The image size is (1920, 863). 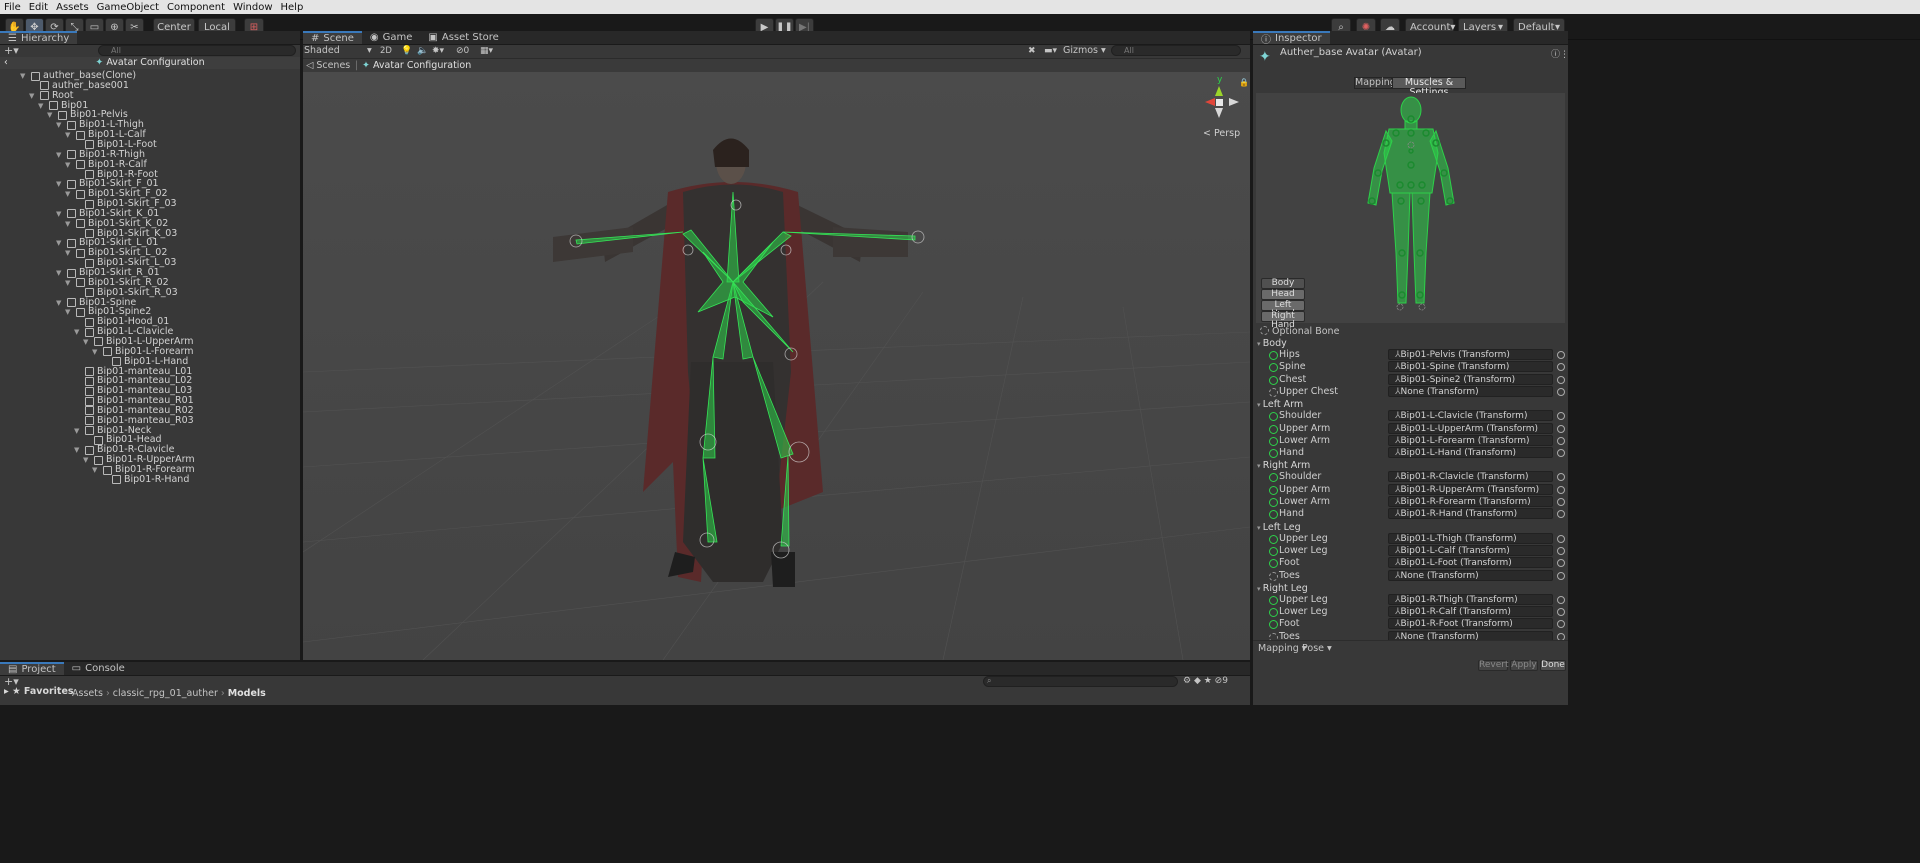 What do you see at coordinates (39, 691) in the screenshot?
I see `favorites-item: ▸ ★ Favorites` at bounding box center [39, 691].